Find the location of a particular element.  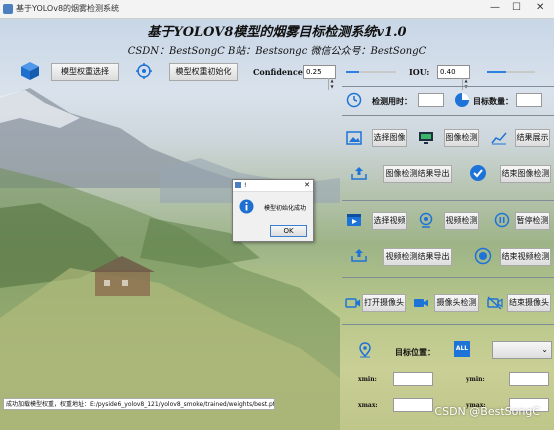

watermark: CSDN @BestSongC is located at coordinates (487, 411).